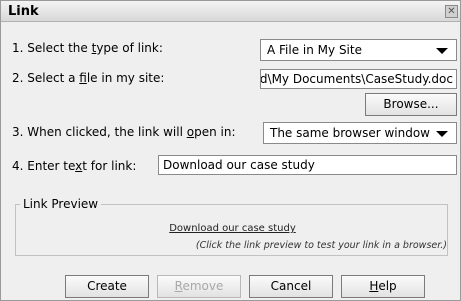 This screenshot has height=301, width=461. What do you see at coordinates (451, 11) in the screenshot?
I see `close-icon: ✕` at bounding box center [451, 11].